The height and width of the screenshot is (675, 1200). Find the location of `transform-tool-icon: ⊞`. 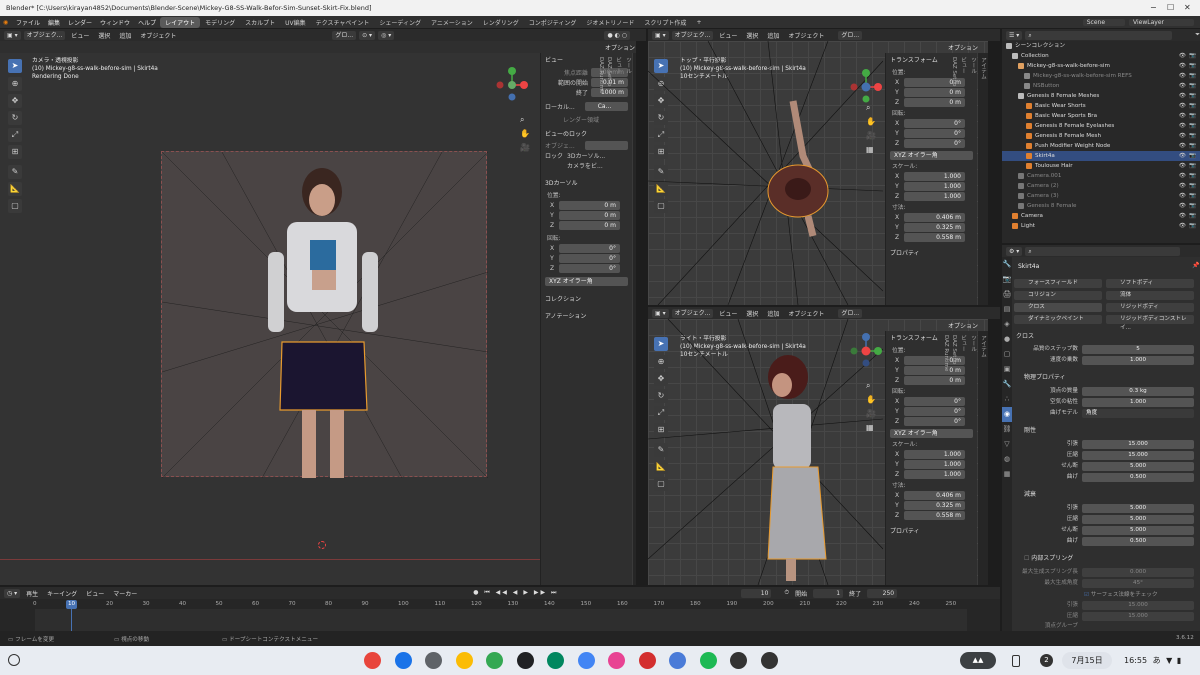

transform-tool-icon: ⊞ is located at coordinates (15, 152).